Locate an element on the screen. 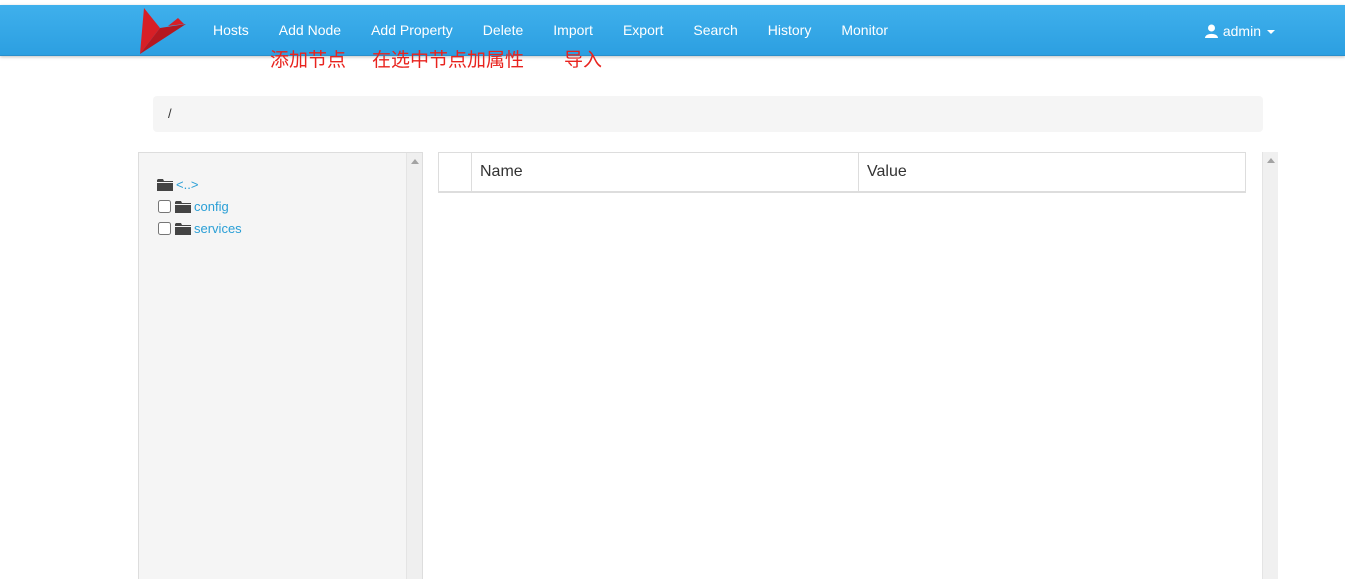 This screenshot has width=1345, height=579. page-scrollbar is located at coordinates (1270, 365).